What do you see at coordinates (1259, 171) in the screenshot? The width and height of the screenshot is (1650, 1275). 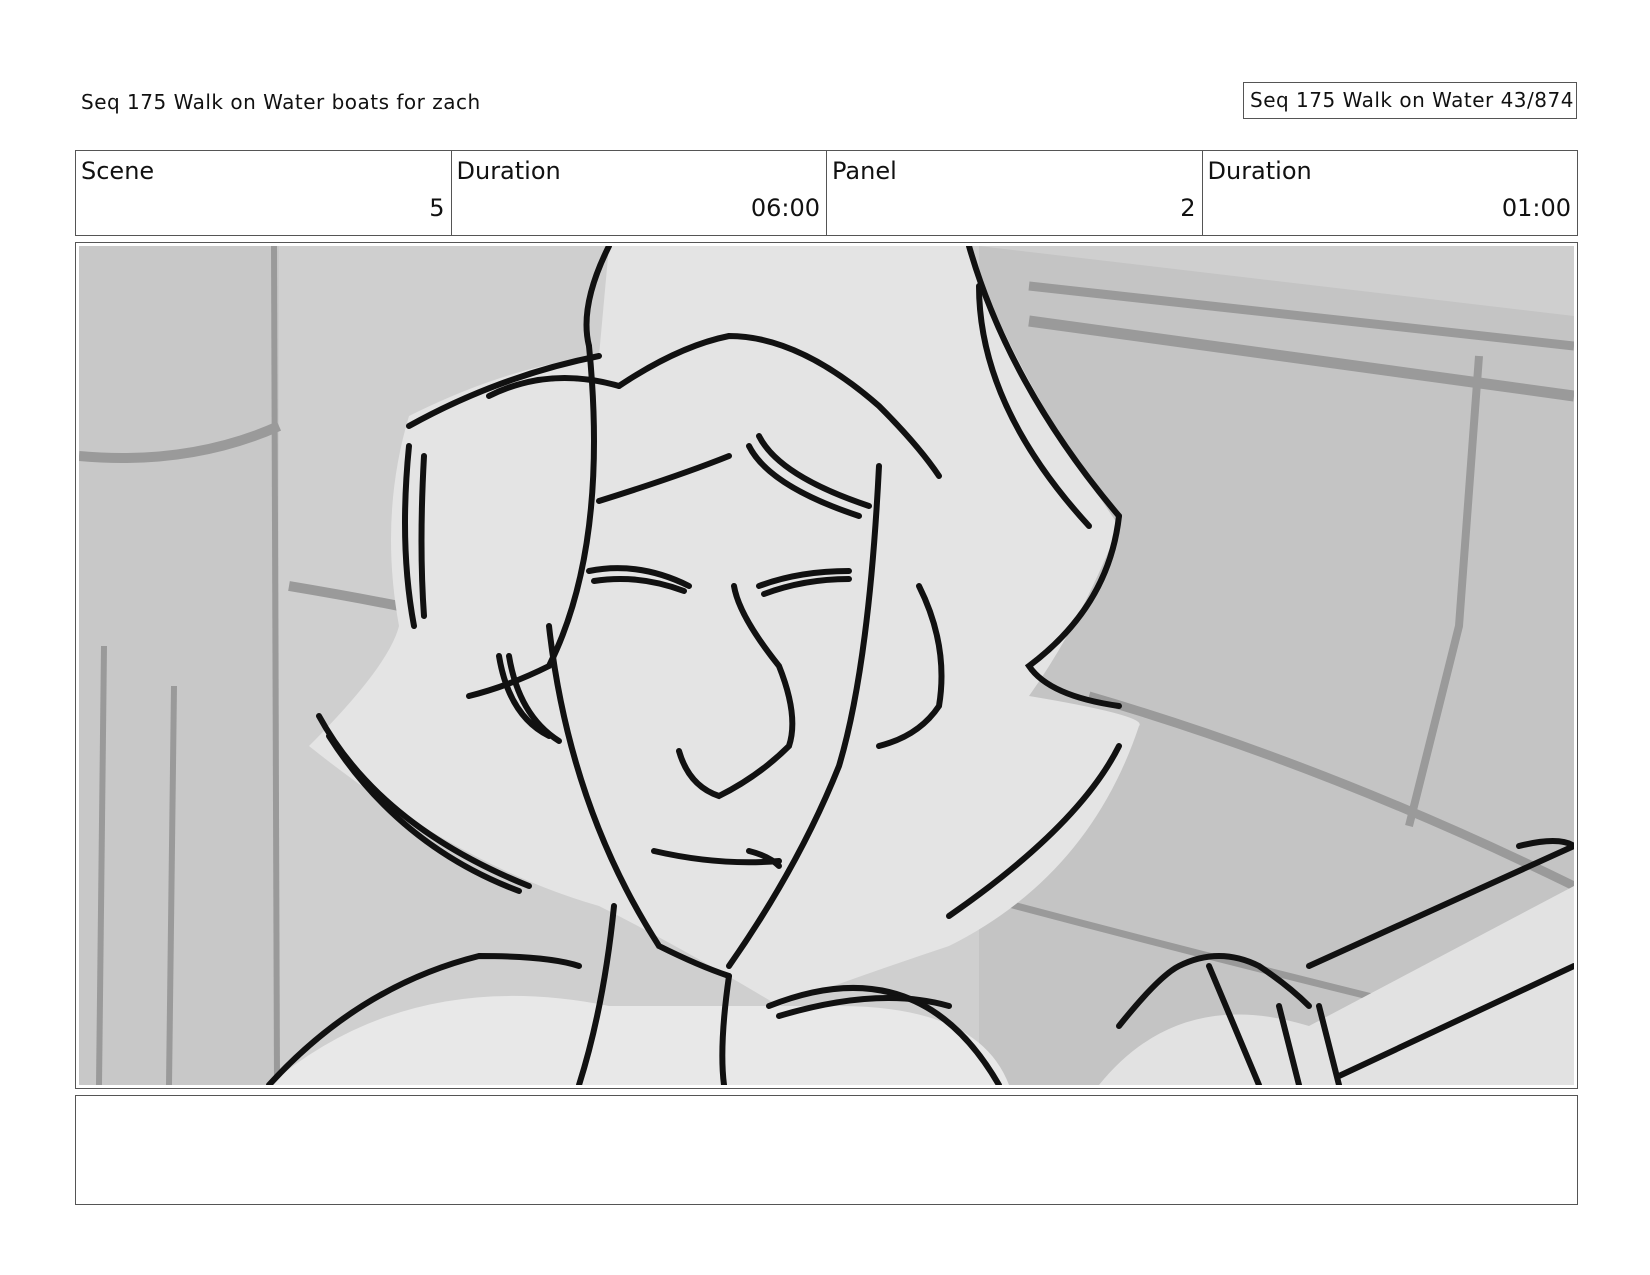 I see `panel-duration-label: Duration` at bounding box center [1259, 171].